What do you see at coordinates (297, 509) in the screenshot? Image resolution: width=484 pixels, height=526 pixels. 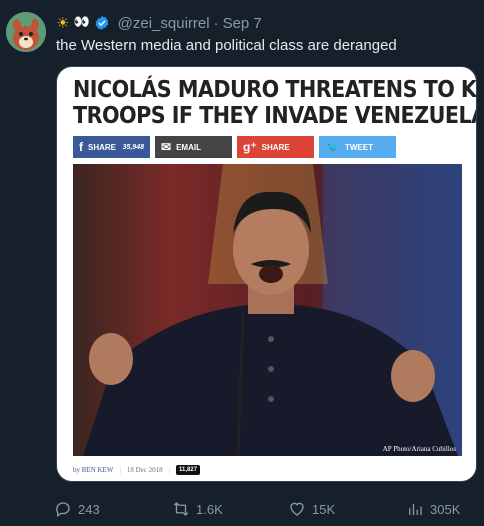 I see `heart-icon` at bounding box center [297, 509].